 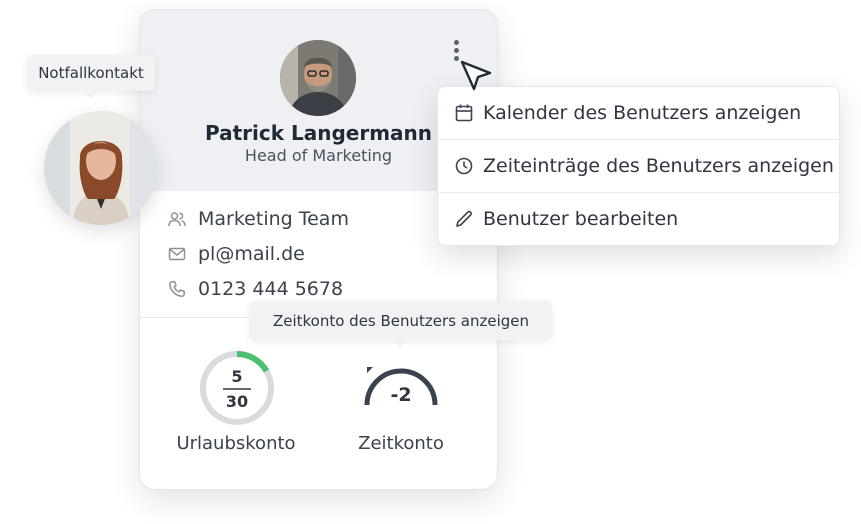 What do you see at coordinates (177, 219) in the screenshot?
I see `users-icon` at bounding box center [177, 219].